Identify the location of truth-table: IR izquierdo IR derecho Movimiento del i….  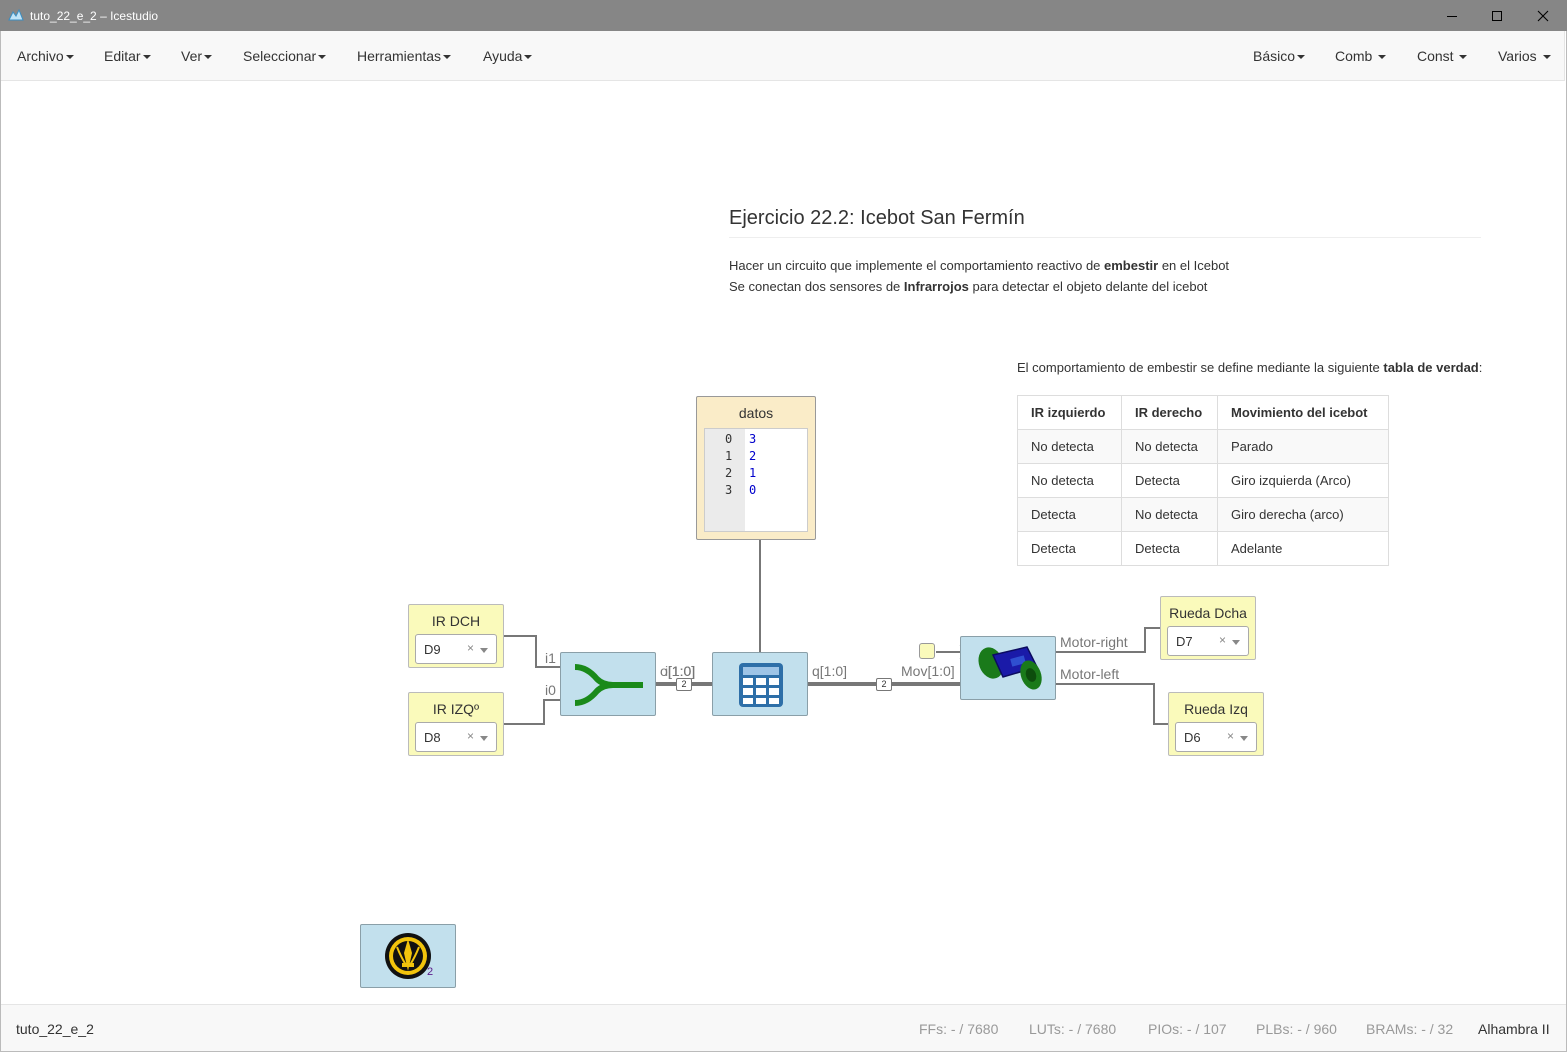
(1203, 480).